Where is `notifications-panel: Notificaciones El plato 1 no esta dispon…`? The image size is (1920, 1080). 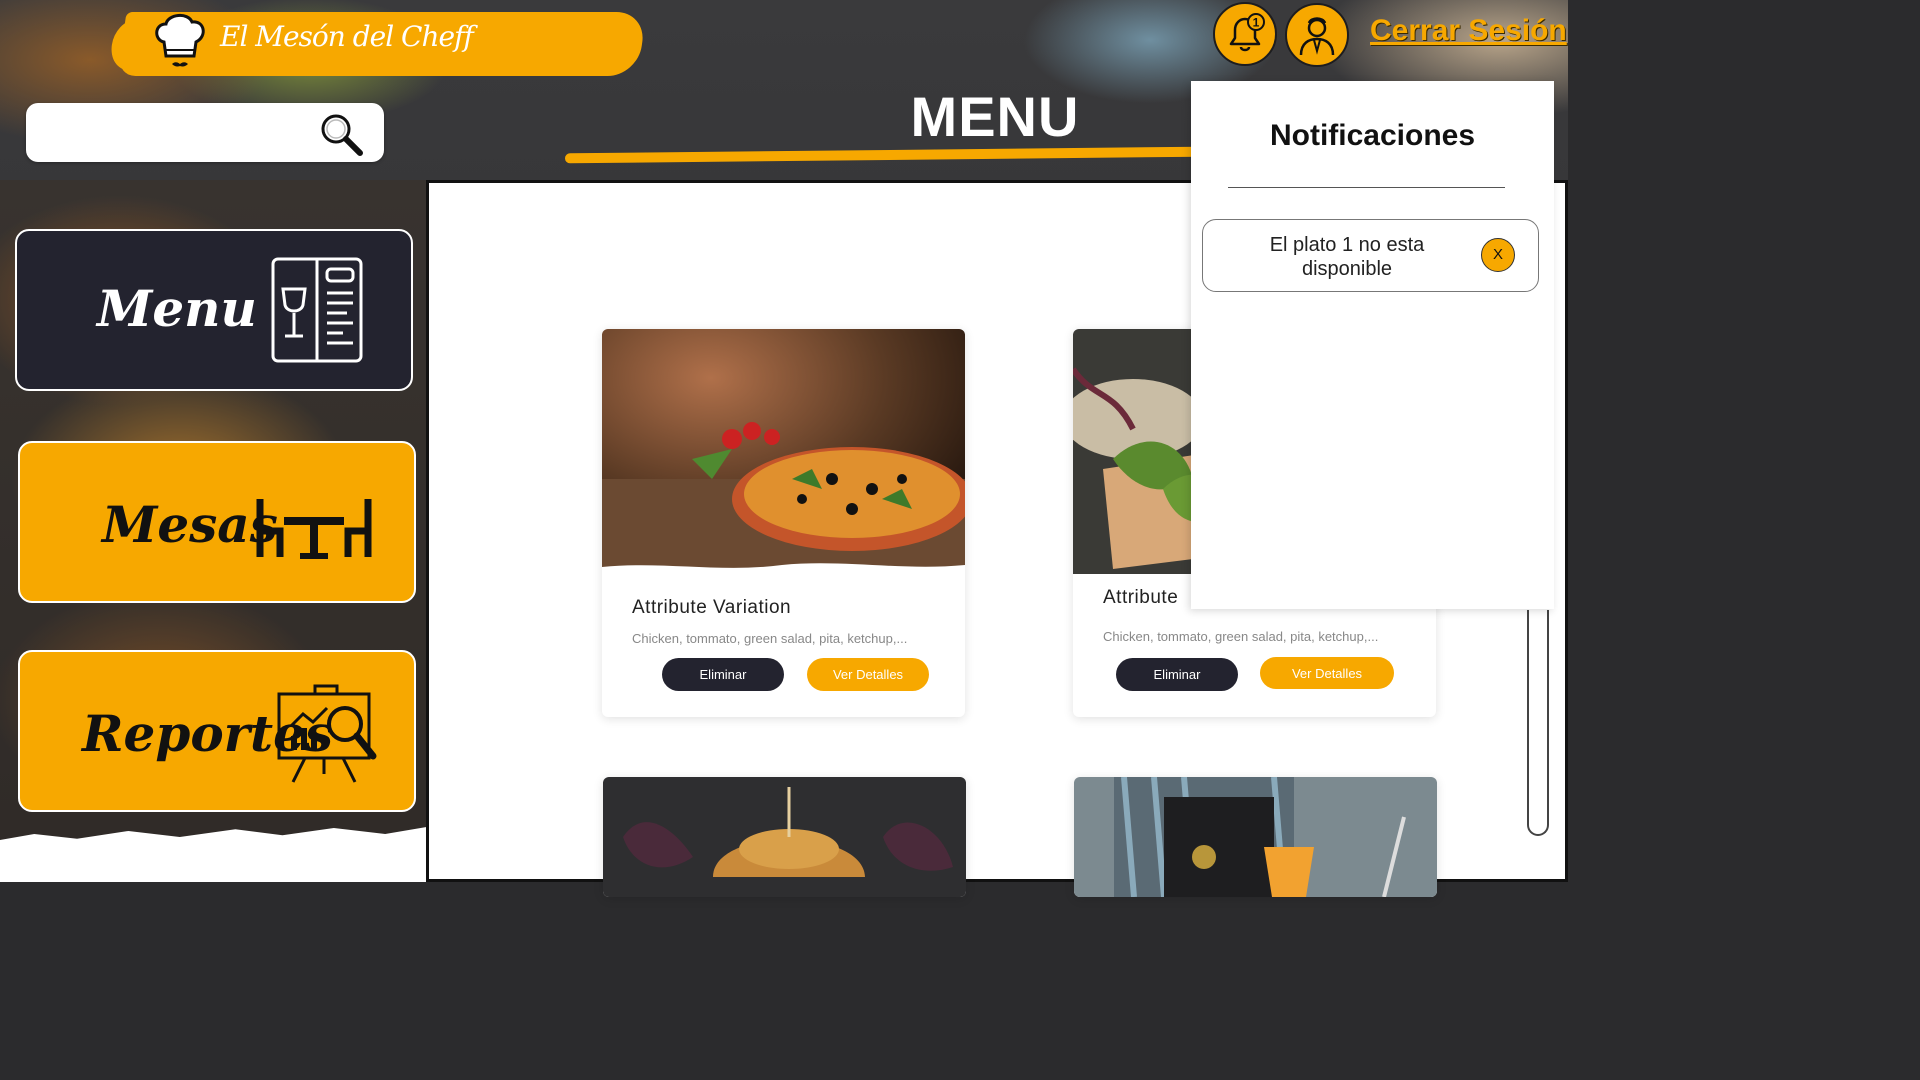 notifications-panel: Notificaciones El plato 1 no esta dispon… is located at coordinates (1372, 345).